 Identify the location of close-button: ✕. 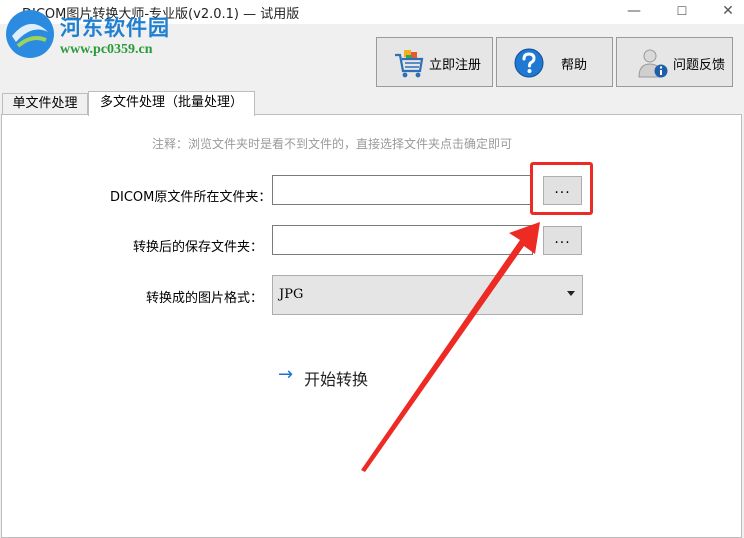
(725, 12).